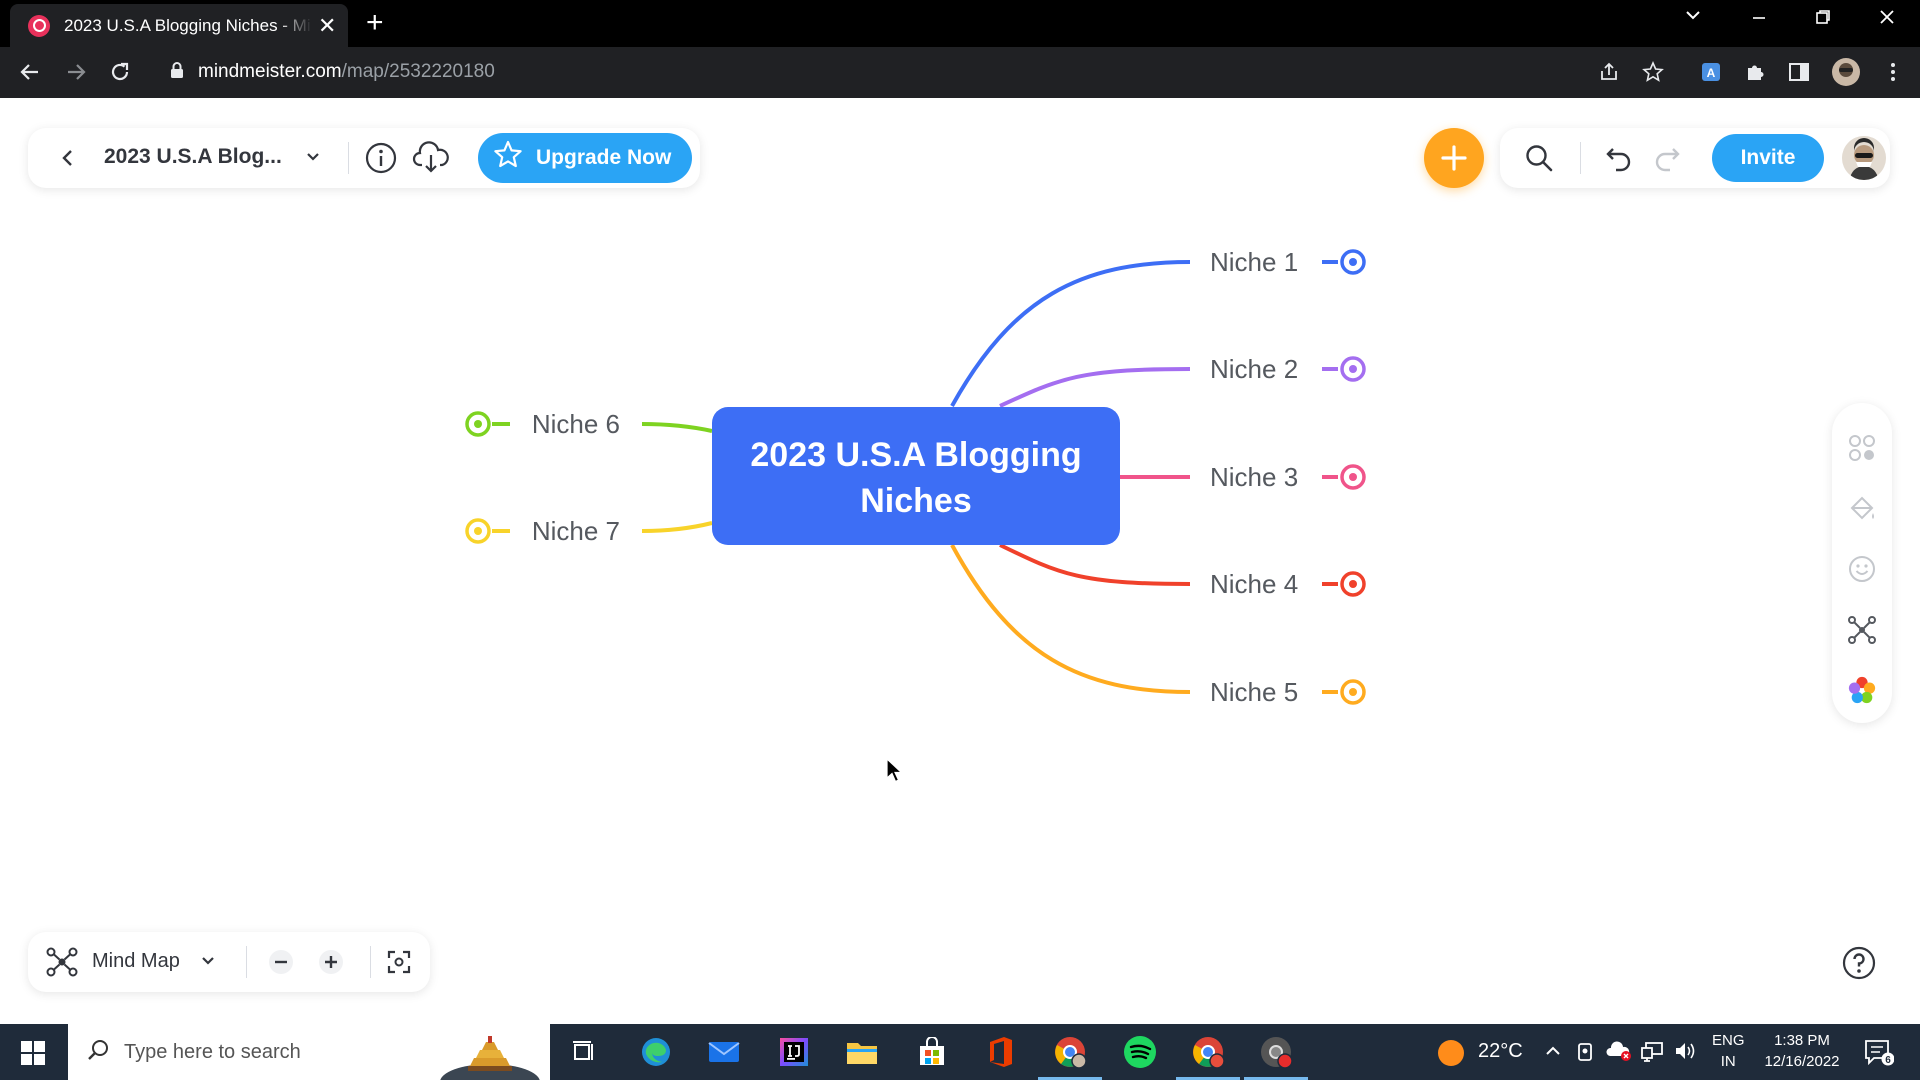 The width and height of the screenshot is (1920, 1085). What do you see at coordinates (1728, 1040) in the screenshot?
I see `language-line-1: ENG` at bounding box center [1728, 1040].